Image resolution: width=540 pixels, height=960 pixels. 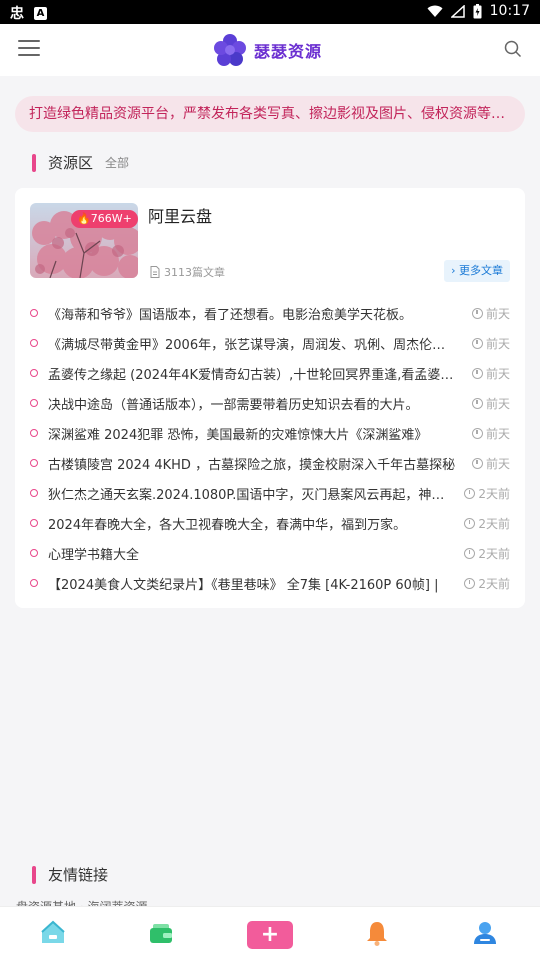 I want to click on post-count: 3113篇文章, so click(x=187, y=272).